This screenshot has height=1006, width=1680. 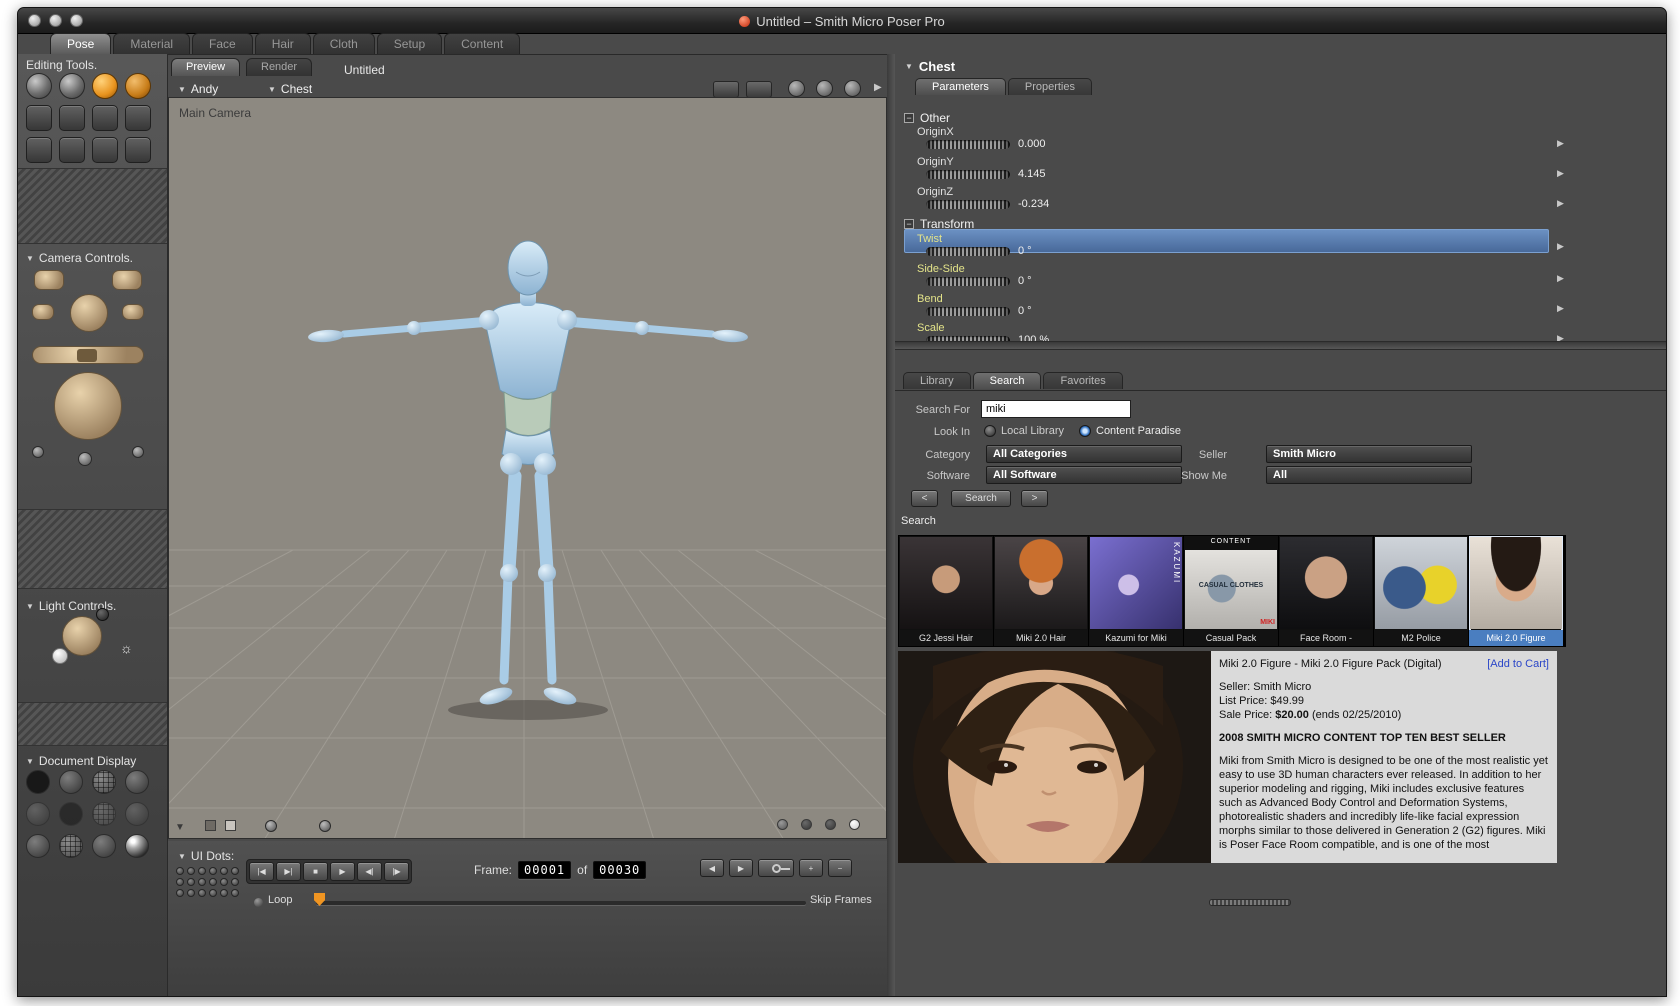 What do you see at coordinates (222, 43) in the screenshot?
I see `tab-face: Face` at bounding box center [222, 43].